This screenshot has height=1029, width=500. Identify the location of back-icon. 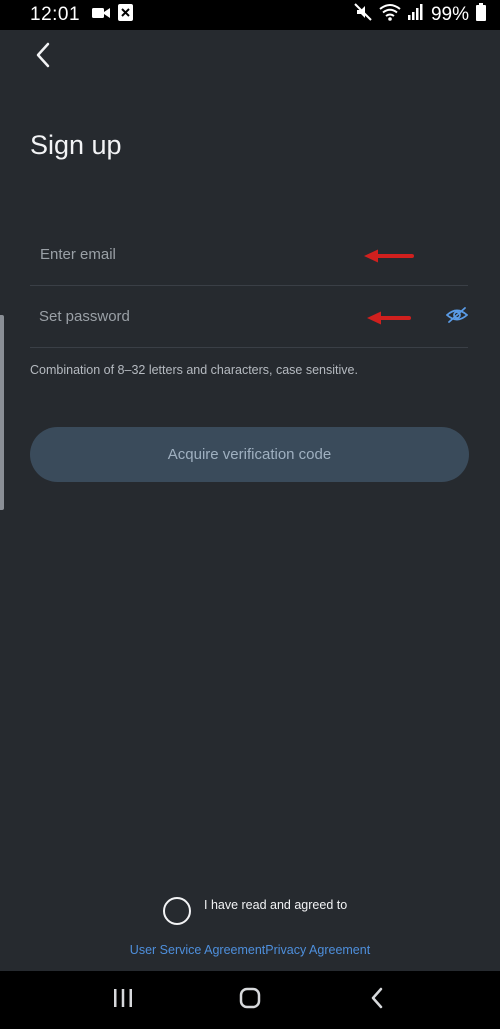
(377, 1000).